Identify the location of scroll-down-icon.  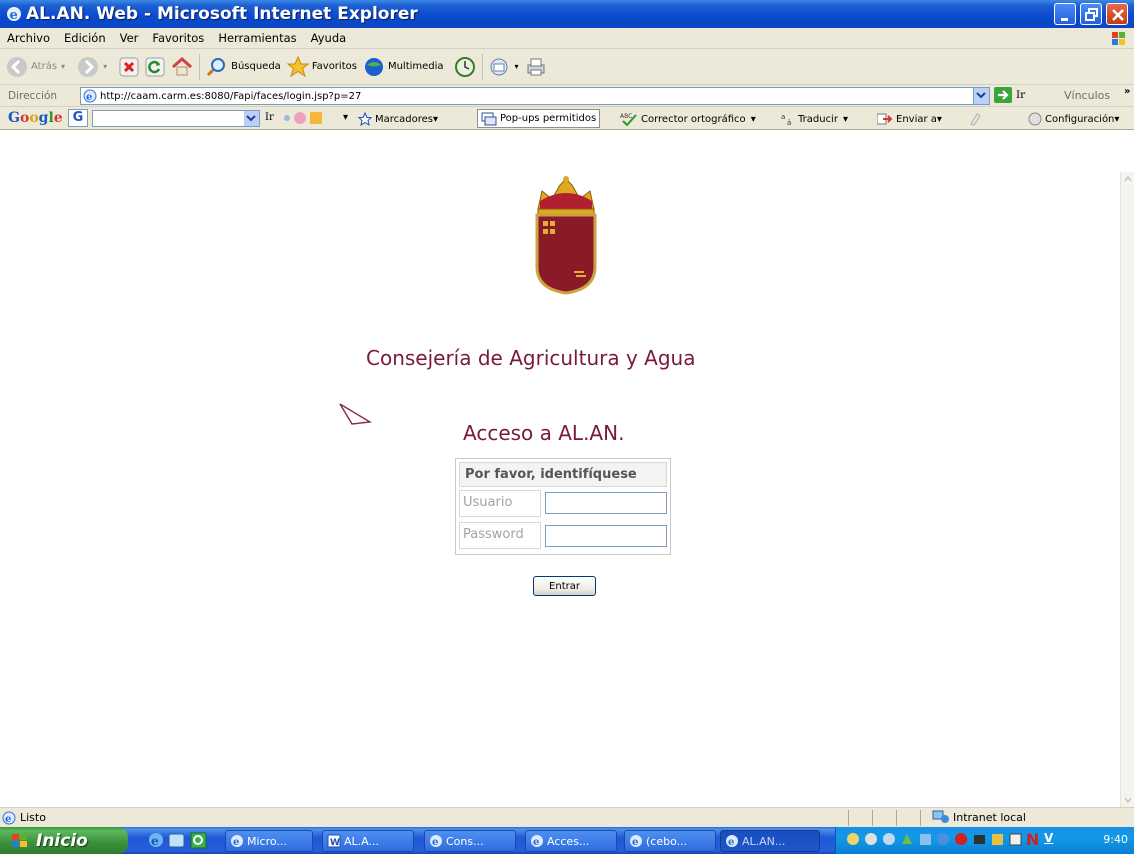
(1127, 800).